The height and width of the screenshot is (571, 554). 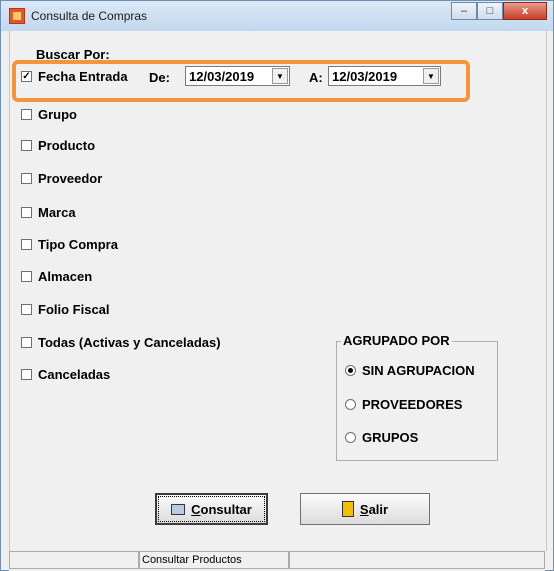 I want to click on consultar-button: Consultar, so click(x=211, y=509).